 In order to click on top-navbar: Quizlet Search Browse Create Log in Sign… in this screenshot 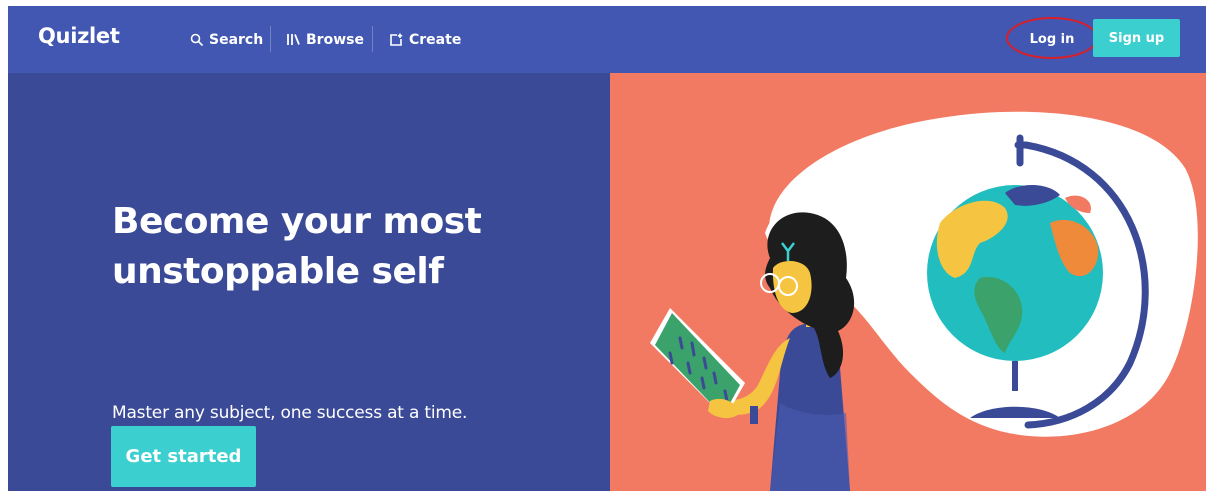, I will do `click(607, 39)`.